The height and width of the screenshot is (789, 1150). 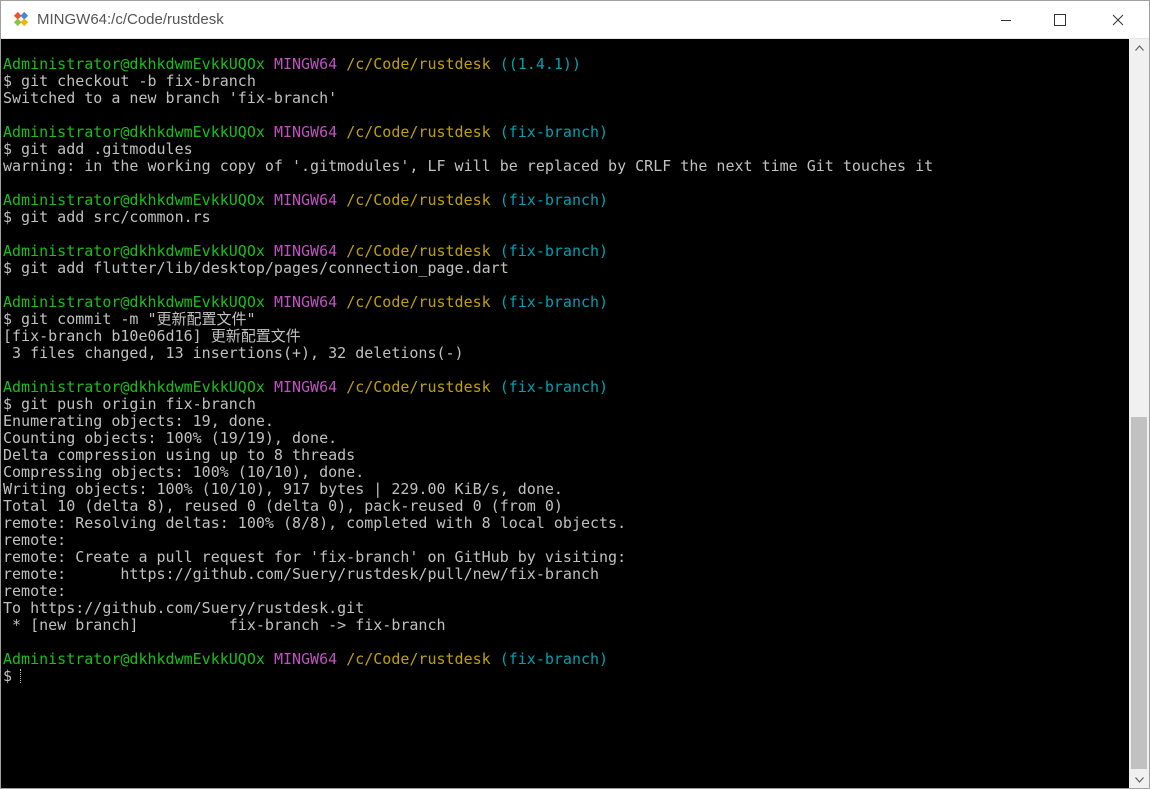 I want to click on text-cursor, so click(x=21, y=676).